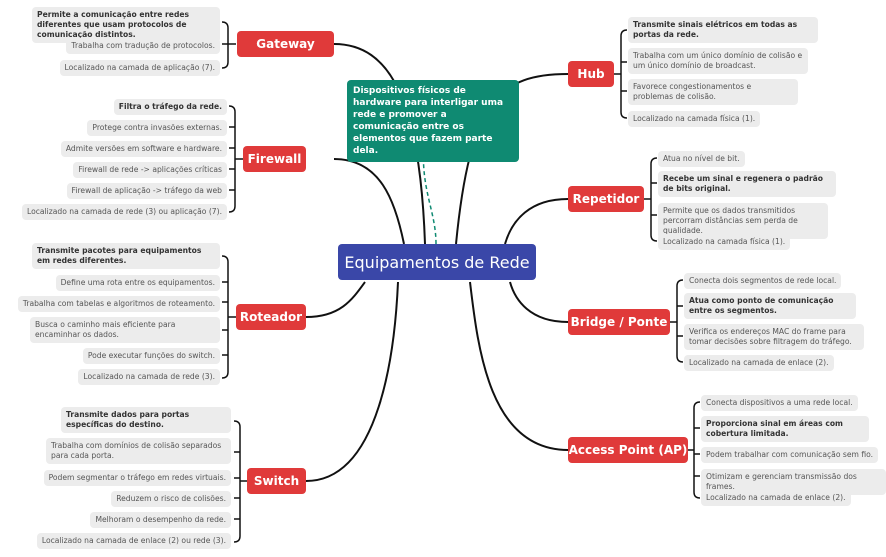 The width and height of the screenshot is (886, 557). I want to click on branch-hub: Hub, so click(591, 74).